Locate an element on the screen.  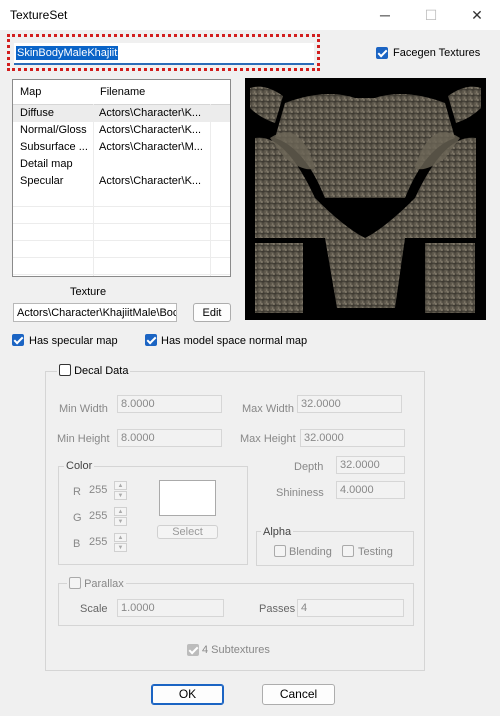
select-color-button: Select is located at coordinates (187, 532).